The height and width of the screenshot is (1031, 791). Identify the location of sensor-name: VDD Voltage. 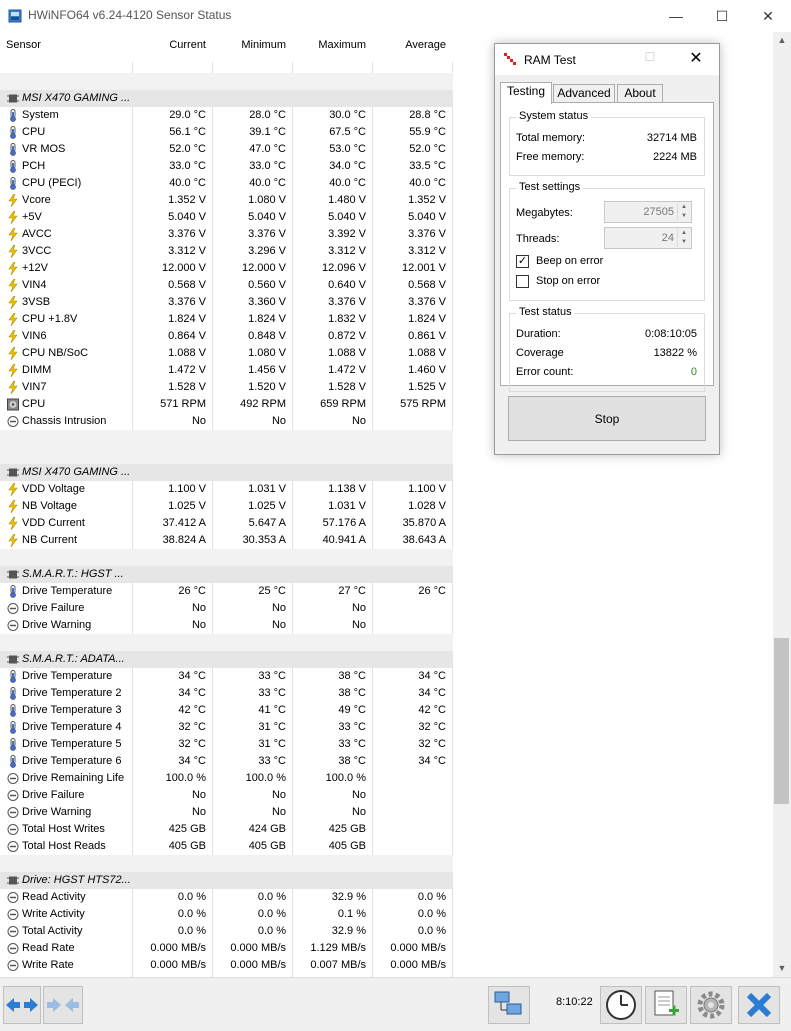
(53, 489).